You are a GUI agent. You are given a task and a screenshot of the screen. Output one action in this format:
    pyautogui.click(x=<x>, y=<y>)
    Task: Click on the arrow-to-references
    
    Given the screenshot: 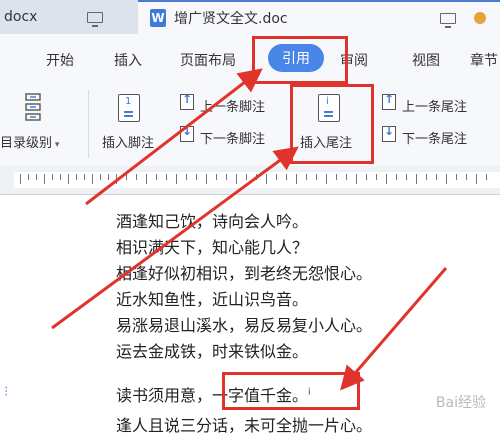 What is the action you would take?
    pyautogui.click(x=174, y=137)
    